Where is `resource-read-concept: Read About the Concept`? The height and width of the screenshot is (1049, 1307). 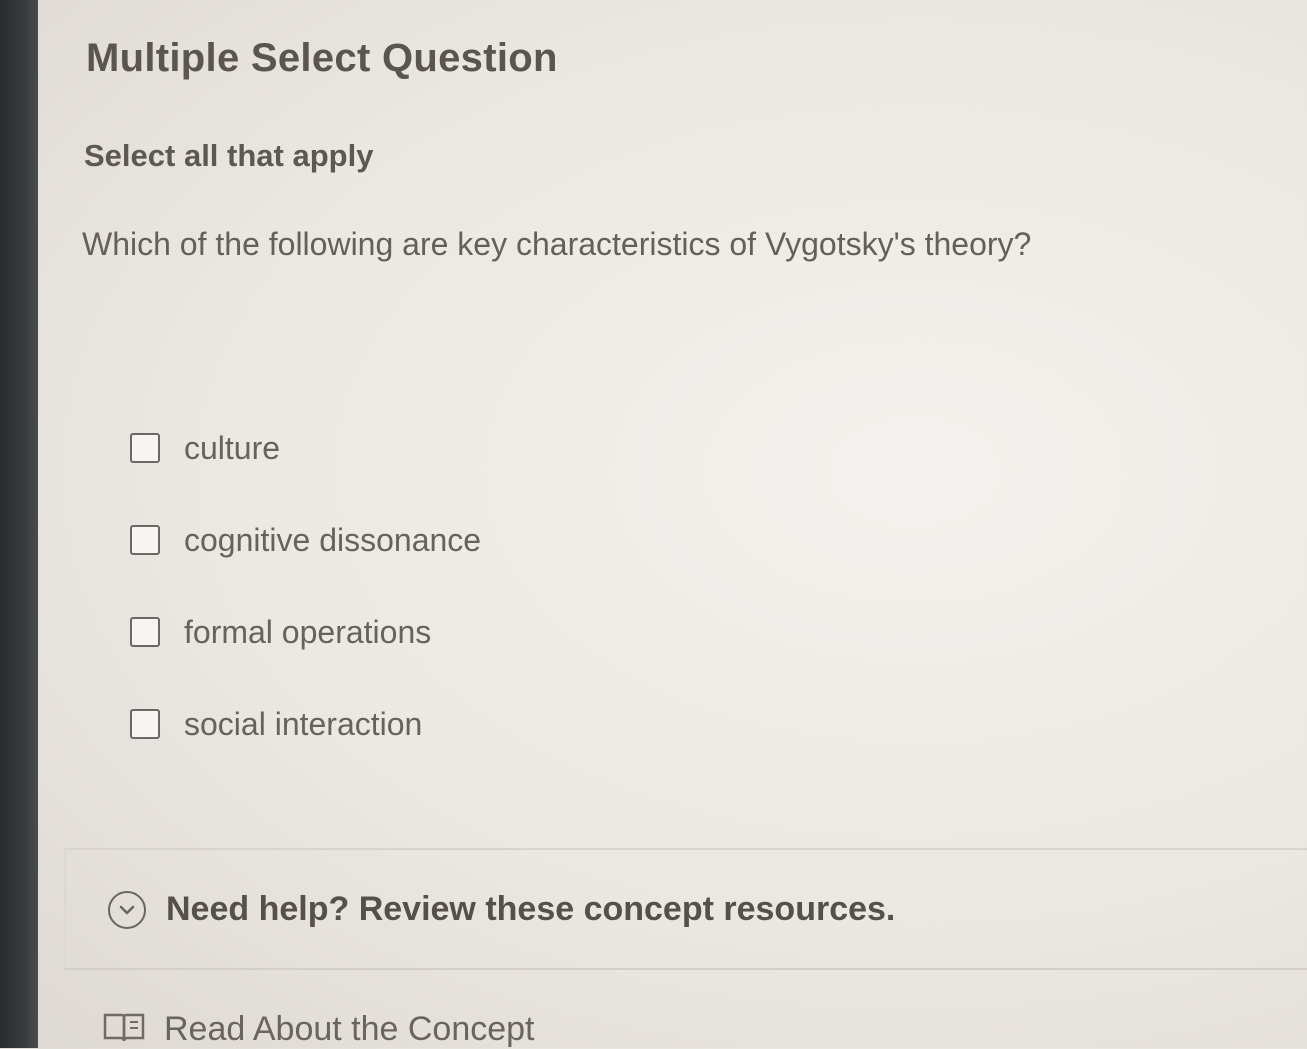 resource-read-concept: Read About the Concept is located at coordinates (318, 1029).